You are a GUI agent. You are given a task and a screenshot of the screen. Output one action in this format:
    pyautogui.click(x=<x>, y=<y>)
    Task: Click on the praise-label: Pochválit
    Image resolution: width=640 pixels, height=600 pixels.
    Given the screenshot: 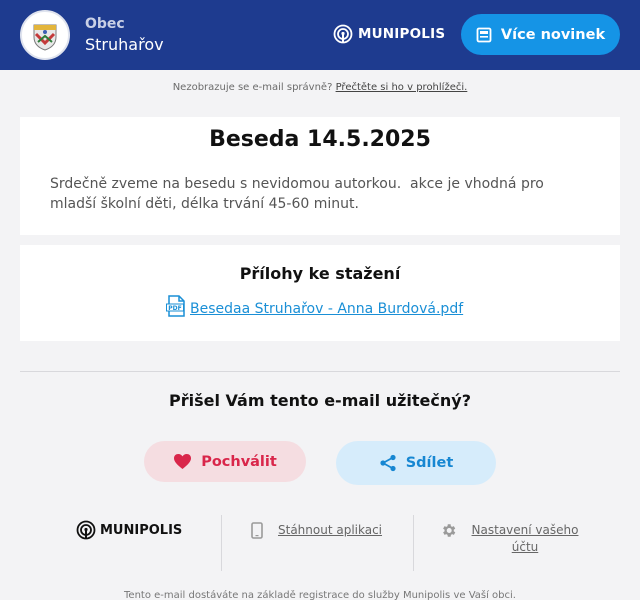 What is the action you would take?
    pyautogui.click(x=239, y=461)
    